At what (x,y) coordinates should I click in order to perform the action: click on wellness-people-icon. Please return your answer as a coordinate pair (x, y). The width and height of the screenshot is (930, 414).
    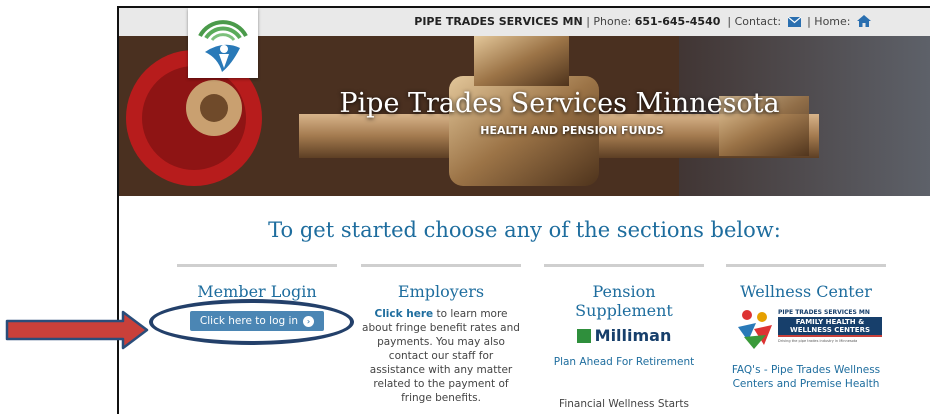
    Looking at the image, I should click on (755, 329).